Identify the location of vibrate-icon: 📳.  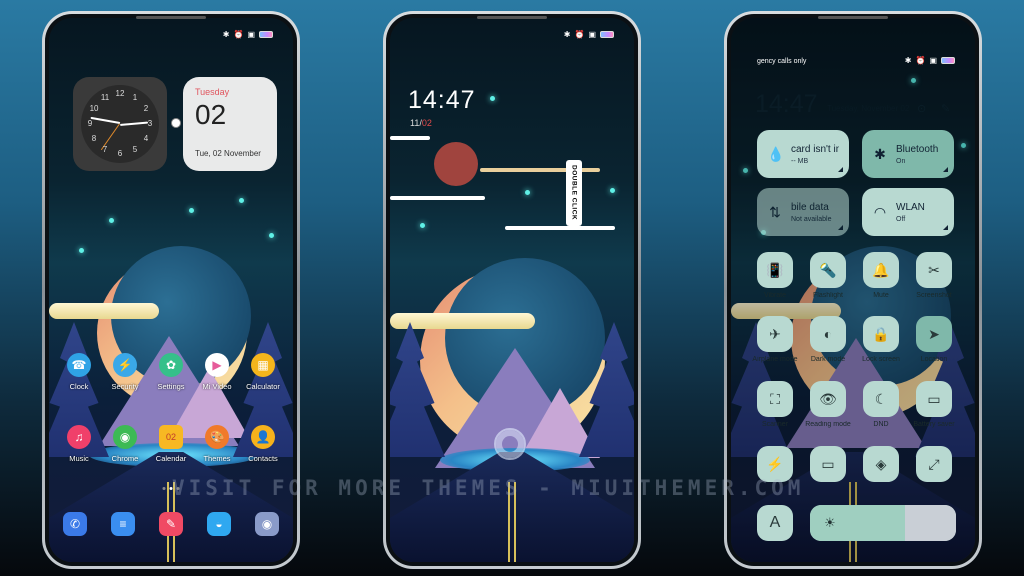
(775, 269).